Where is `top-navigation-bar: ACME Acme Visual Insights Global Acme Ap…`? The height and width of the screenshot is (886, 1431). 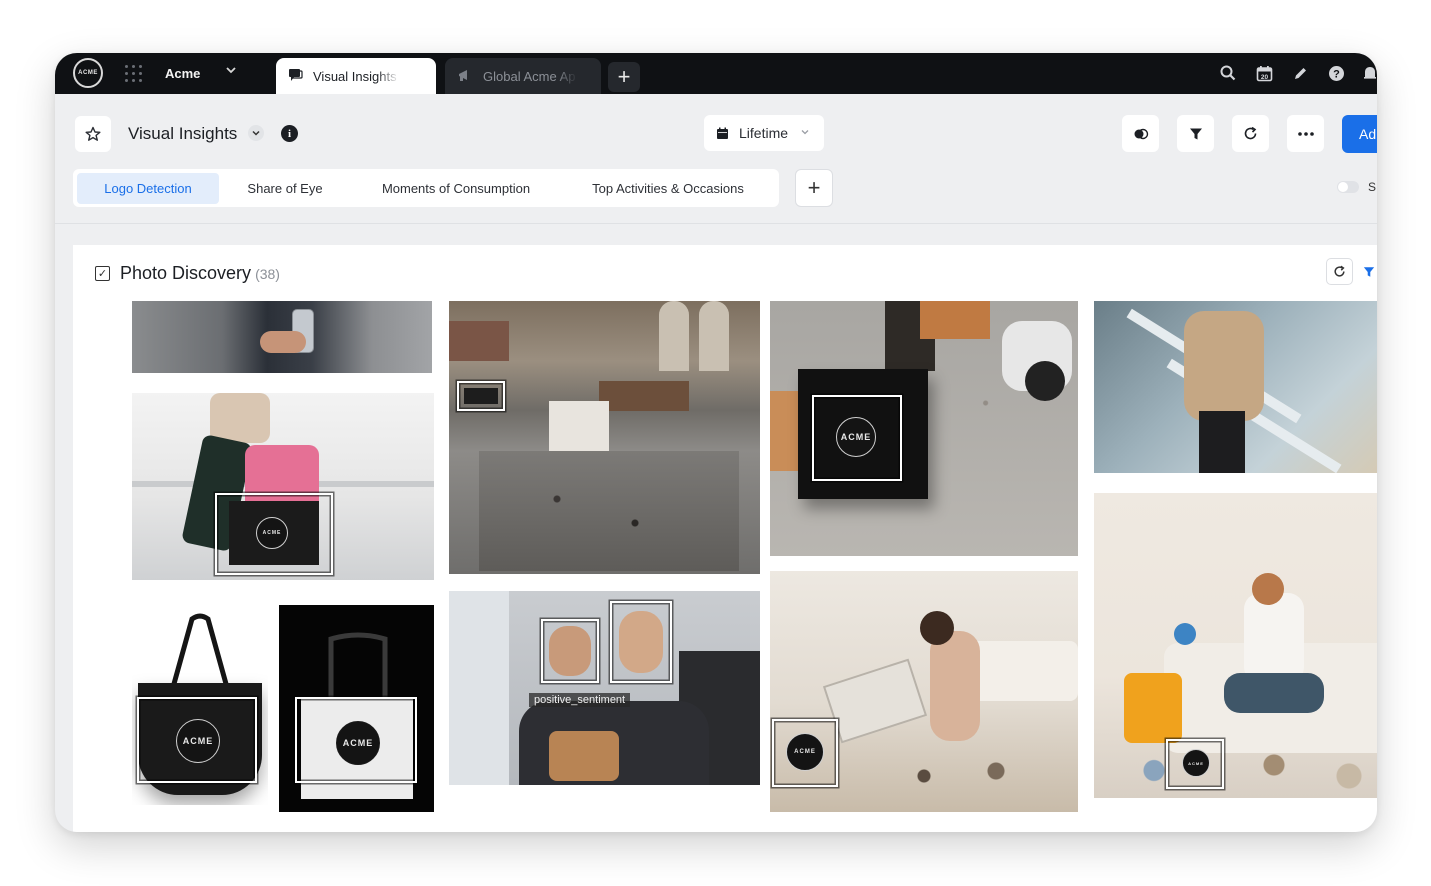 top-navigation-bar: ACME Acme Visual Insights Global Acme Ap… is located at coordinates (716, 73).